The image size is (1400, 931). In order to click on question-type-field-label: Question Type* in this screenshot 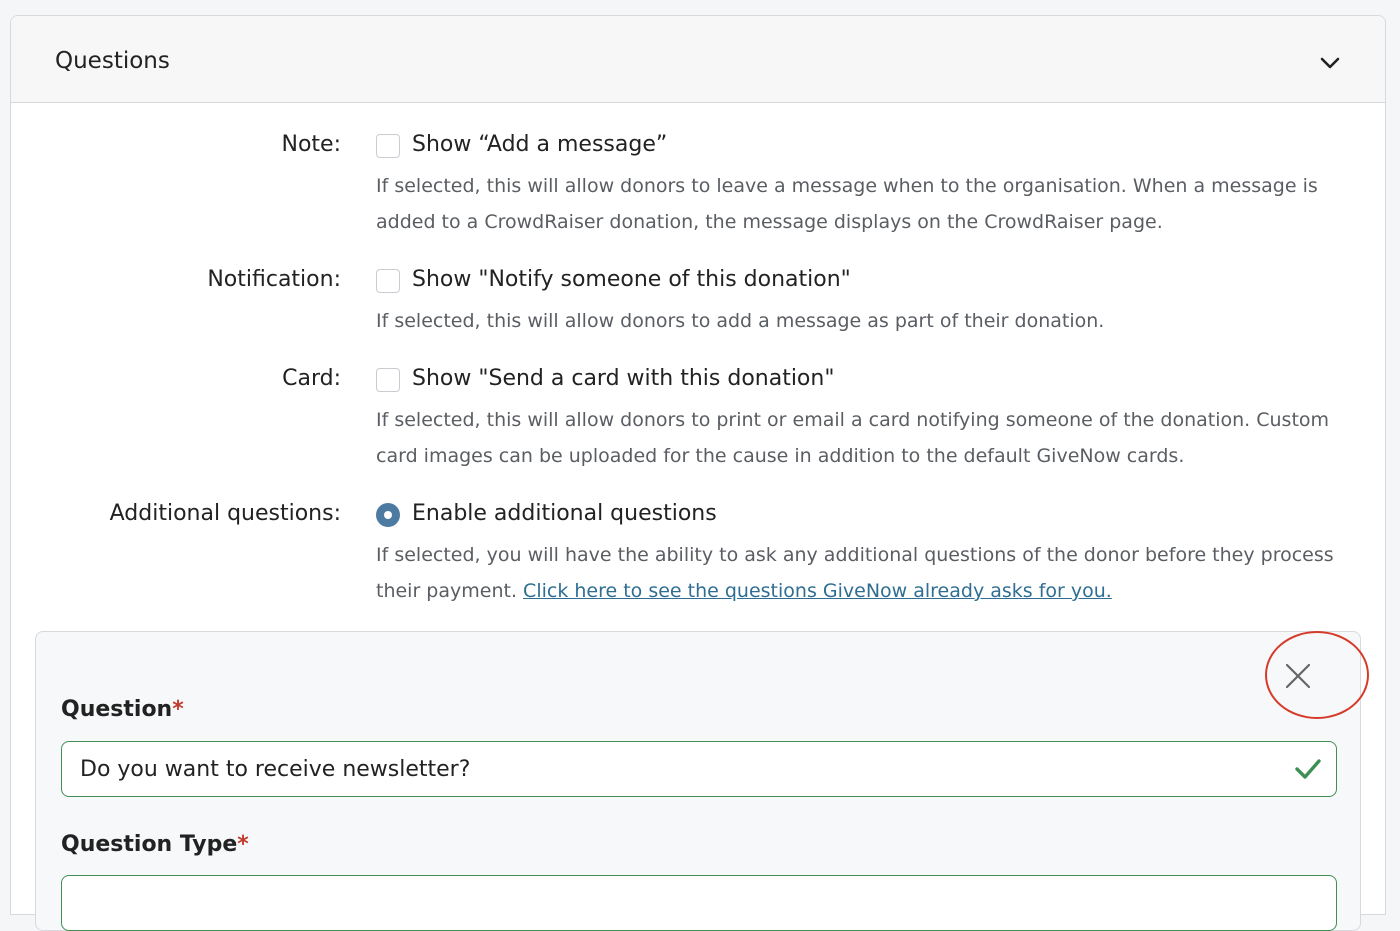, I will do `click(155, 844)`.